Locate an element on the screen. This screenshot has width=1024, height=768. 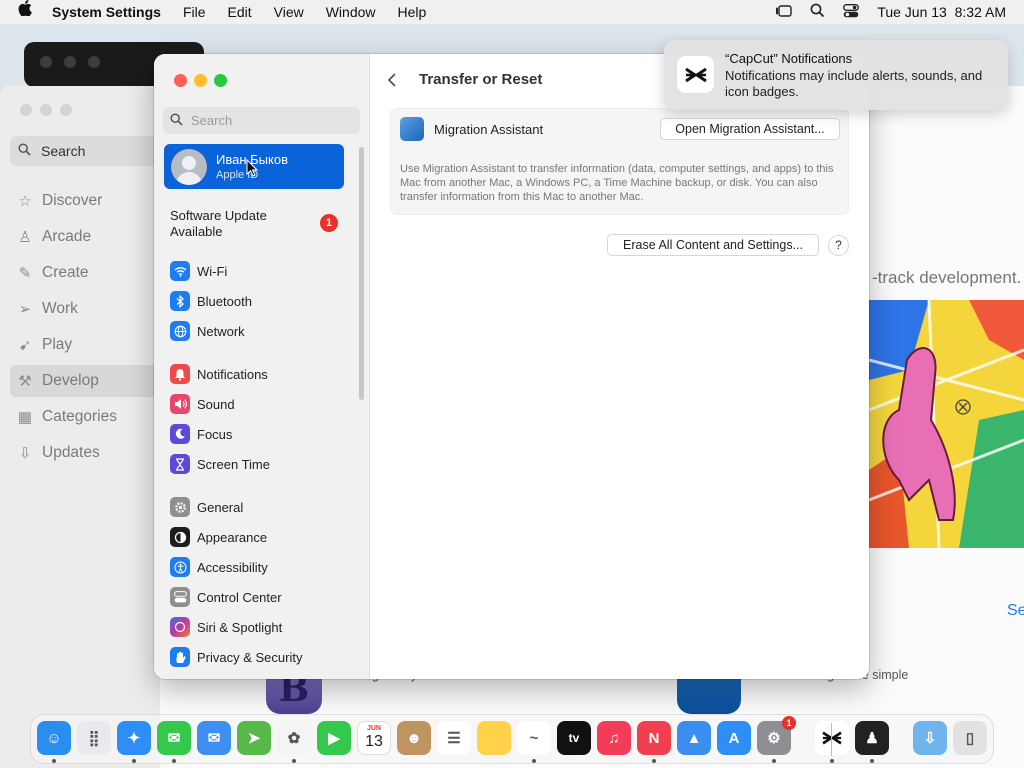
nav-play: ➹ Play is located at coordinates (90, 345).